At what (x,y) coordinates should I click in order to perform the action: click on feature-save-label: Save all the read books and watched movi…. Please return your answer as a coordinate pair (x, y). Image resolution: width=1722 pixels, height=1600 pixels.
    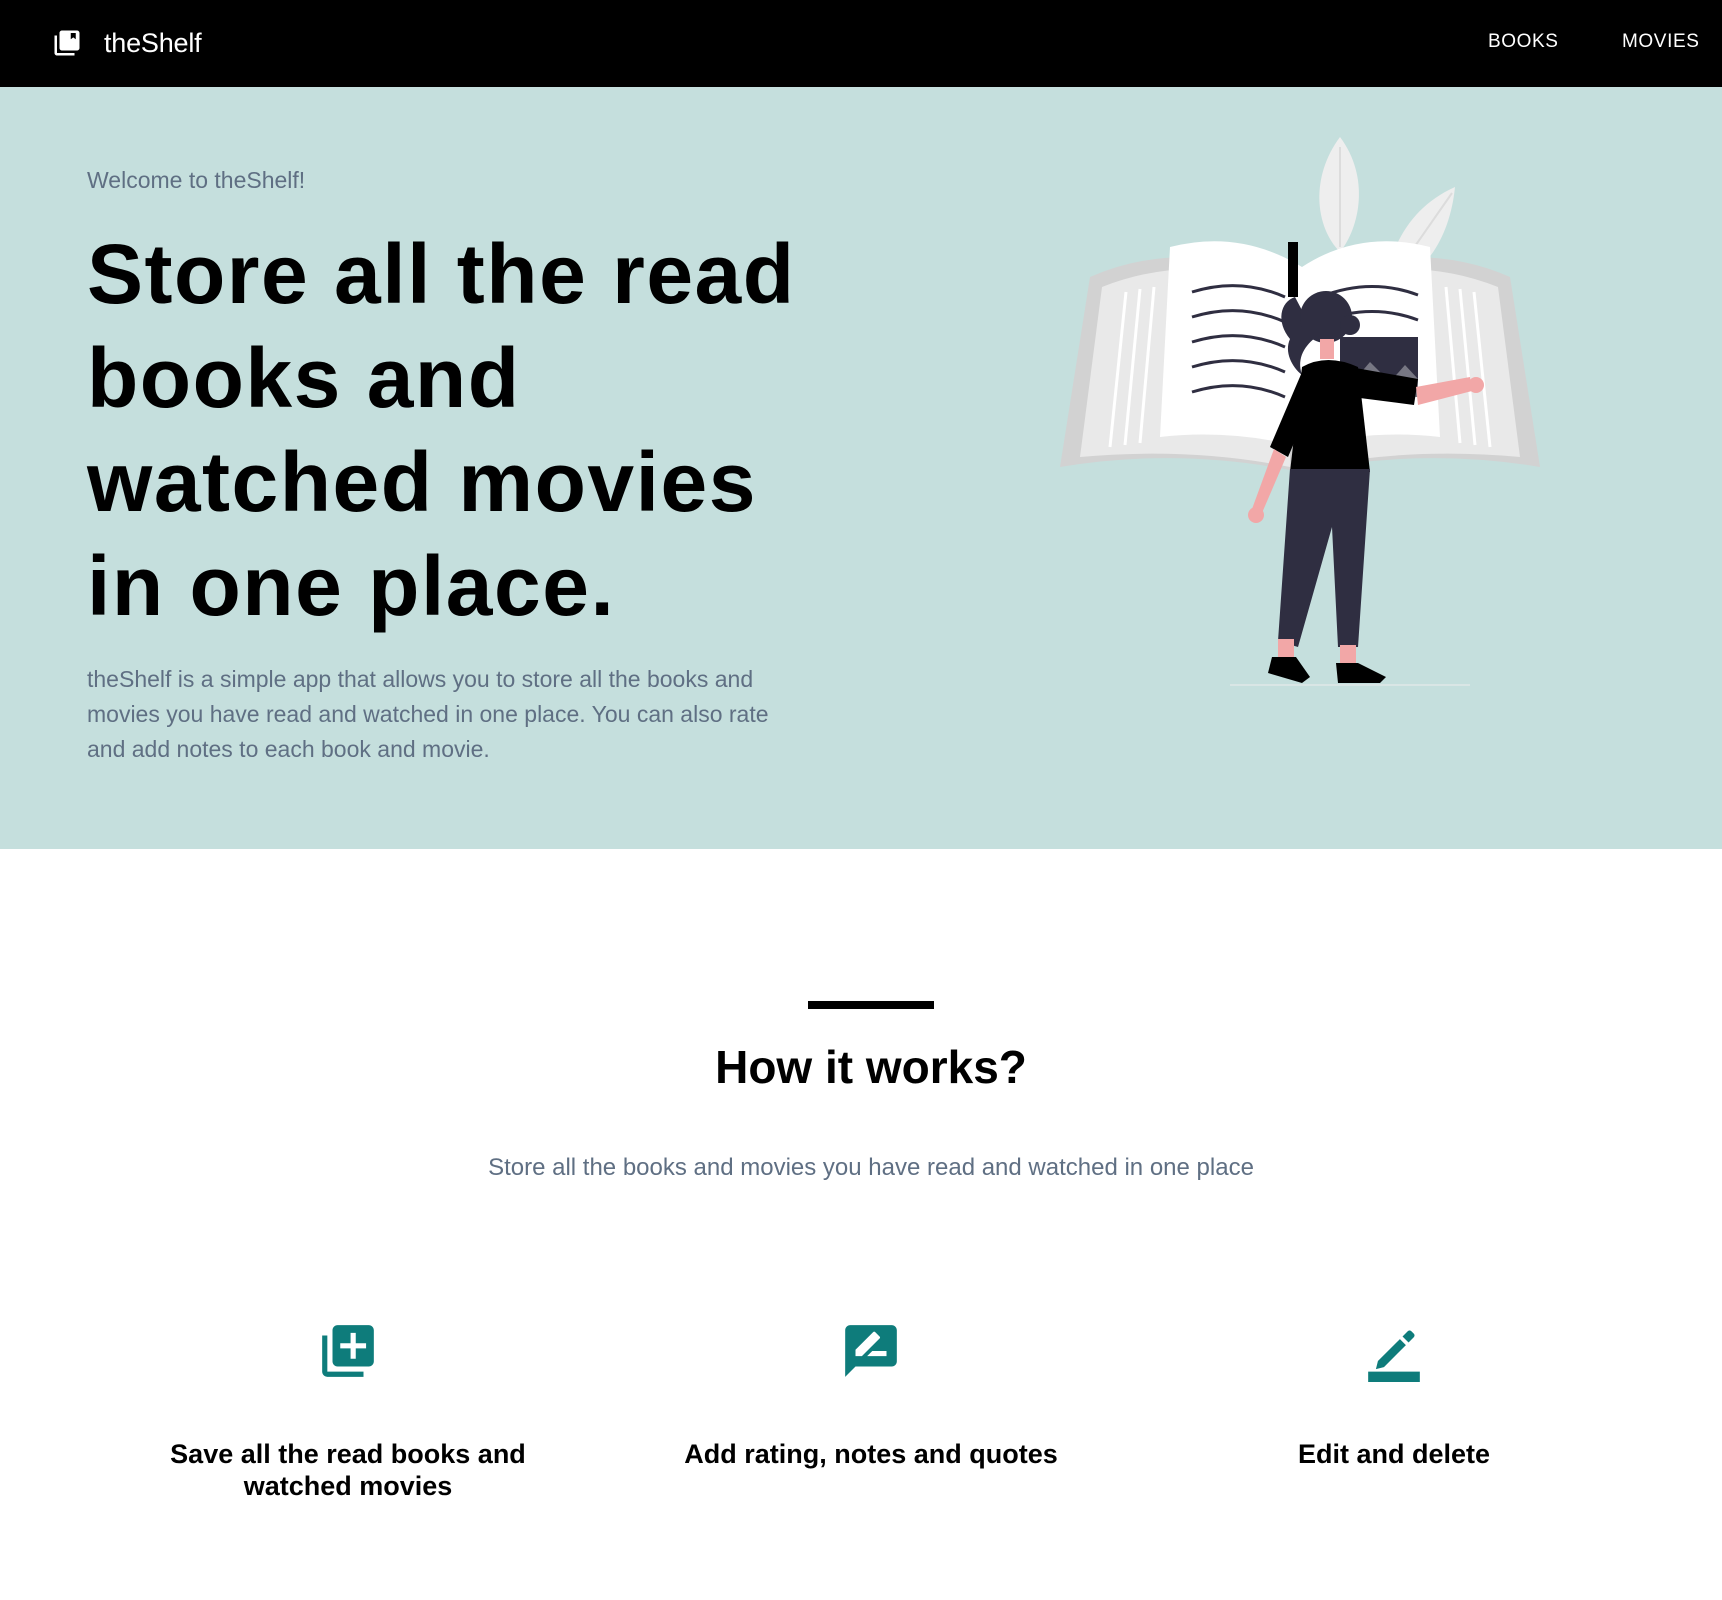
    Looking at the image, I should click on (348, 1470).